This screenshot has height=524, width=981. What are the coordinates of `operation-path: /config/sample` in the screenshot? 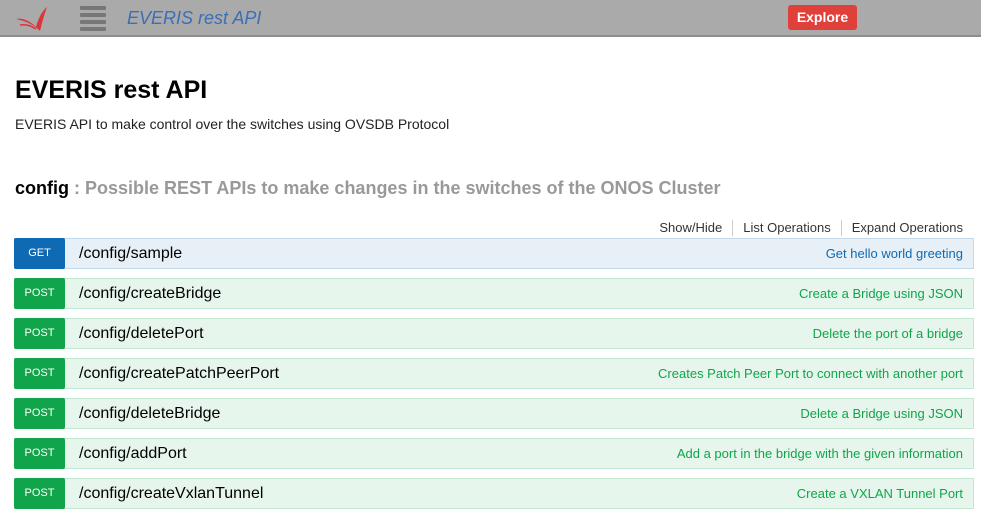 It's located at (130, 254).